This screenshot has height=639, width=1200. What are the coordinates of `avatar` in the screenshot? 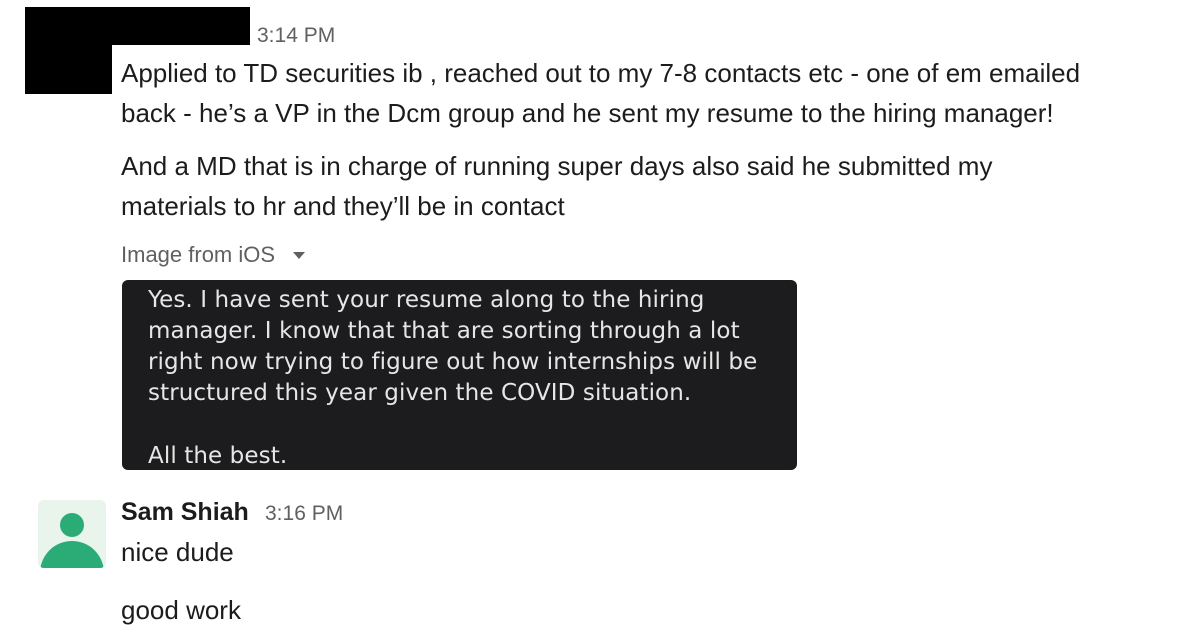 It's located at (72, 534).